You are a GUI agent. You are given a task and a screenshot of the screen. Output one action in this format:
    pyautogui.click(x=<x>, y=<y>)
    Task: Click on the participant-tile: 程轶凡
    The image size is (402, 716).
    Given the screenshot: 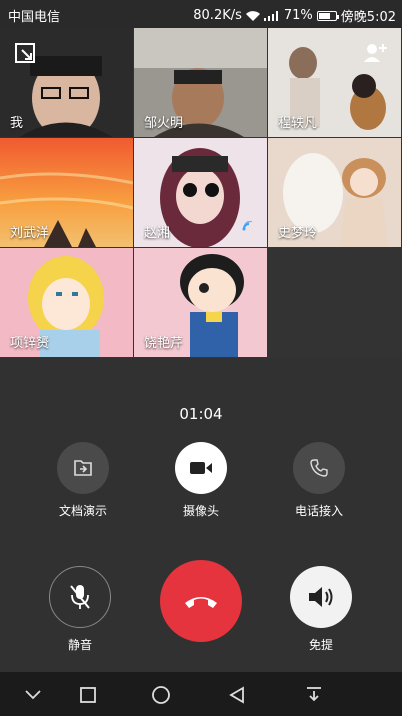 What is the action you would take?
    pyautogui.click(x=334, y=82)
    